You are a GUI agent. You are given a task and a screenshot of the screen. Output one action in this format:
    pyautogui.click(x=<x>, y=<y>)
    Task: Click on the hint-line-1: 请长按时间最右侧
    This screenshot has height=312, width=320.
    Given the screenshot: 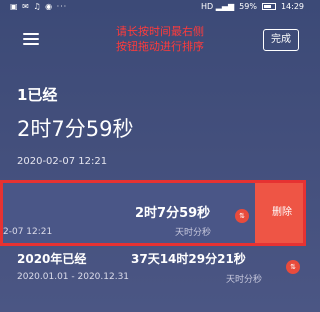 What is the action you would take?
    pyautogui.click(x=160, y=31)
    